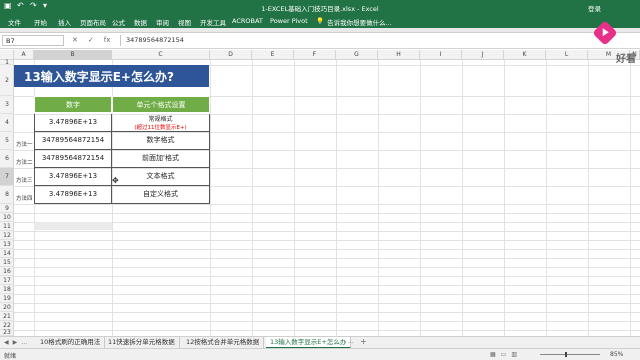 Image resolution: width=640 pixels, height=360 pixels. Describe the element at coordinates (7, 235) in the screenshot. I see `row-header: 12` at that location.